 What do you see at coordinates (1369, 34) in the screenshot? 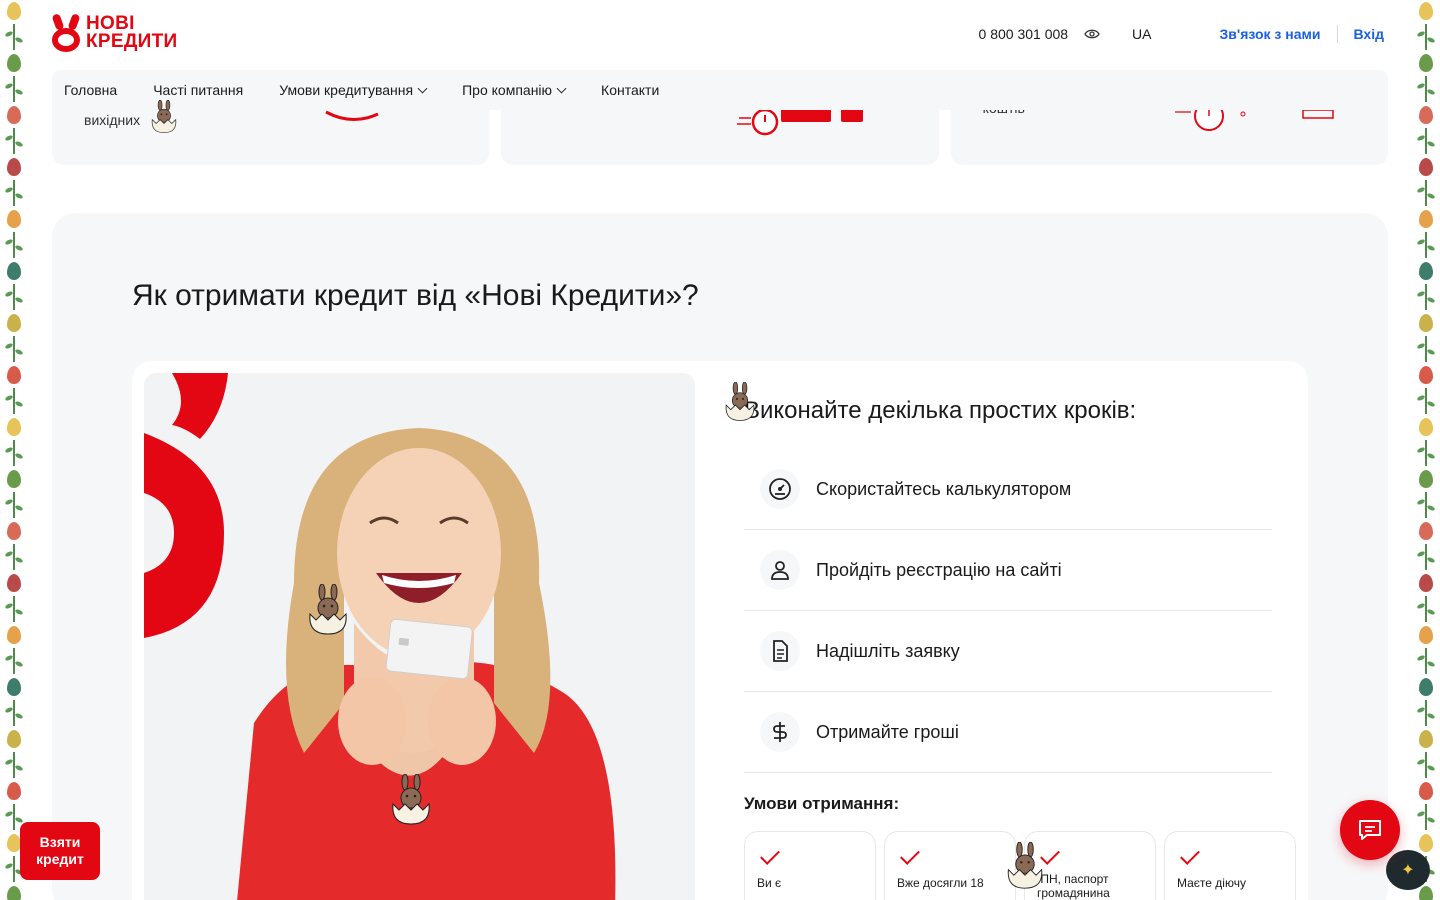
I see `login-link: Вхід` at bounding box center [1369, 34].